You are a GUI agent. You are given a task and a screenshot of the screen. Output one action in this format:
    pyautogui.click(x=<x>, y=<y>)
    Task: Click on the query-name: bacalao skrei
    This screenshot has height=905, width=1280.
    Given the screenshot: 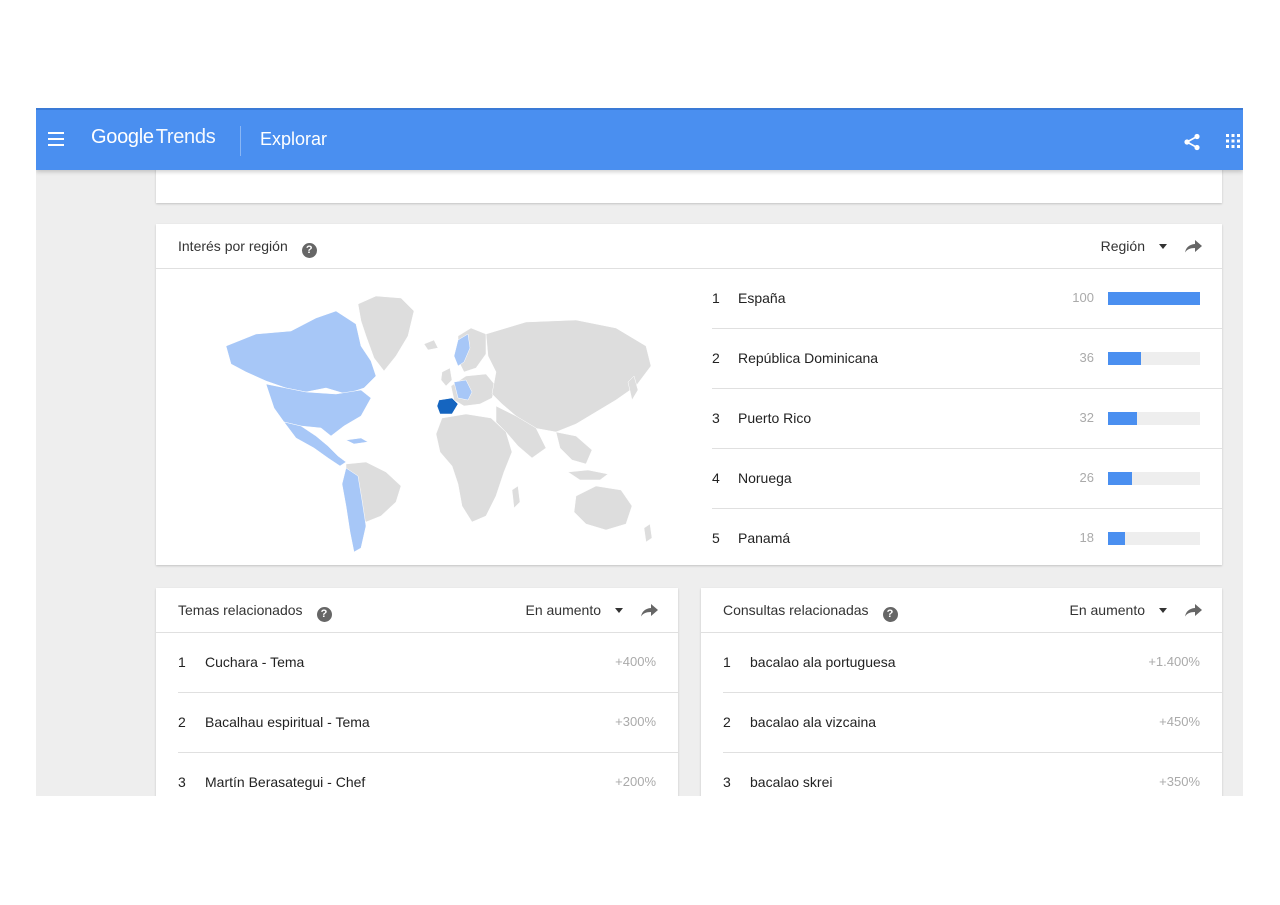 What is the action you would take?
    pyautogui.click(x=791, y=782)
    